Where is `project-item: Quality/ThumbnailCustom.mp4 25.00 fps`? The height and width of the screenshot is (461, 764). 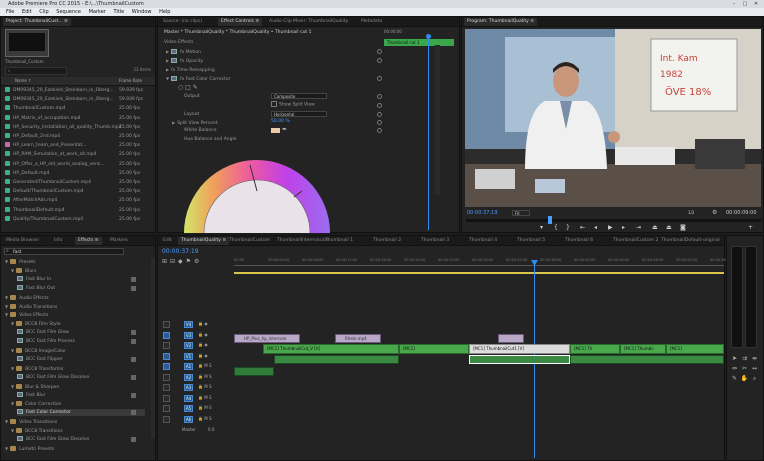 project-item: Quality/ThumbnailCustom.mp4 25.00 fps is located at coordinates (79, 219).